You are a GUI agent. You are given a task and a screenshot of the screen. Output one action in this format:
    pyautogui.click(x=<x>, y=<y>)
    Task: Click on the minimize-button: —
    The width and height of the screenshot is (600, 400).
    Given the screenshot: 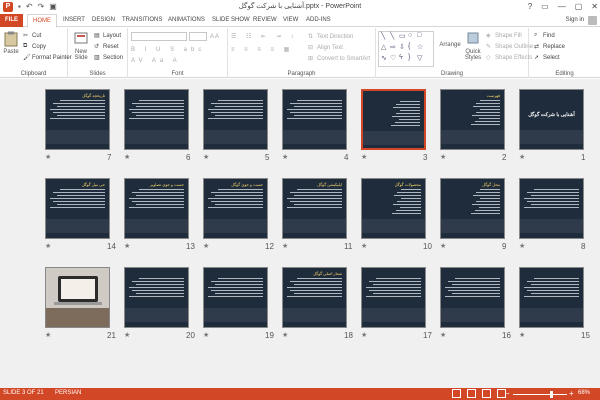 What is the action you would take?
    pyautogui.click(x=562, y=6)
    